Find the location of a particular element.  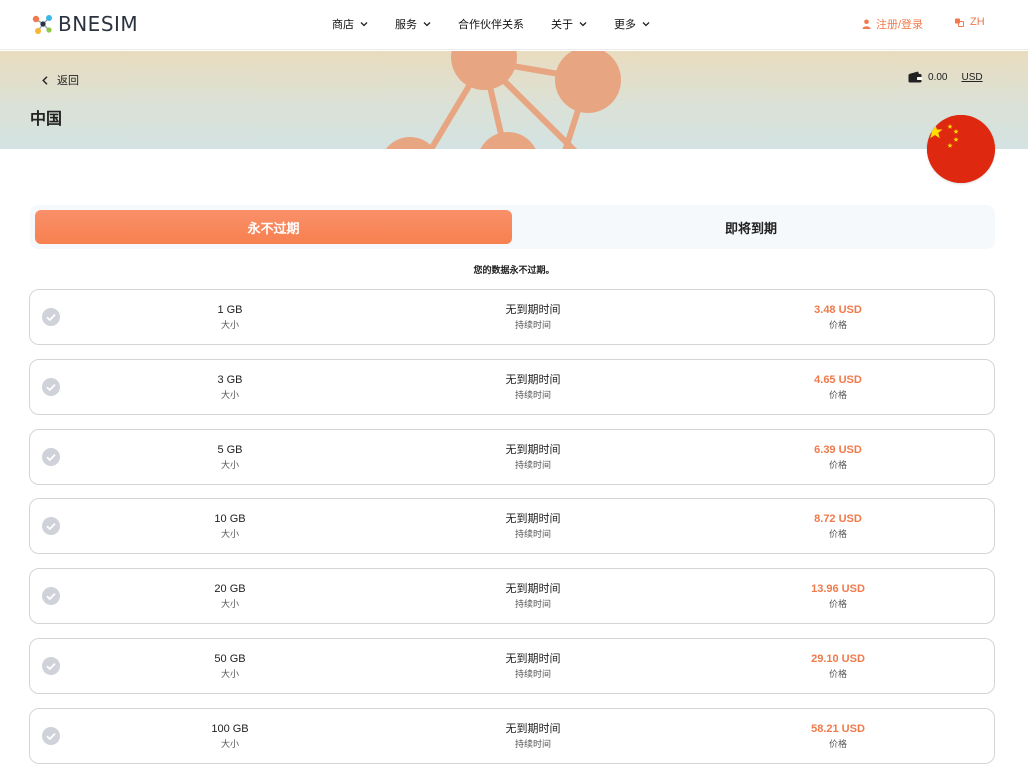

plan-price: 8.72 USD 价格 is located at coordinates (838, 526).